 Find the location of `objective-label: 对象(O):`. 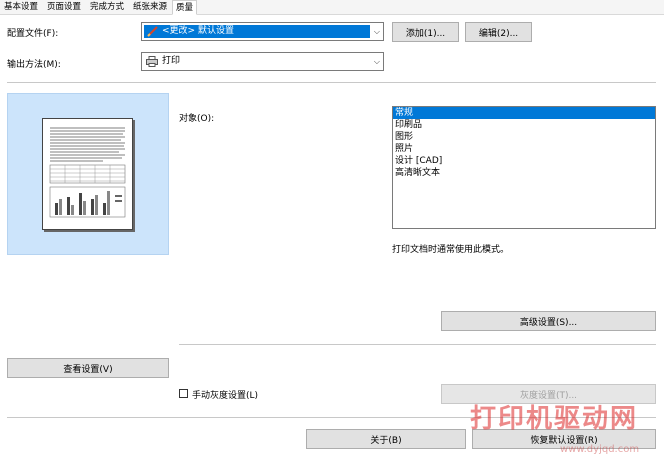

objective-label: 对象(O): is located at coordinates (197, 119).